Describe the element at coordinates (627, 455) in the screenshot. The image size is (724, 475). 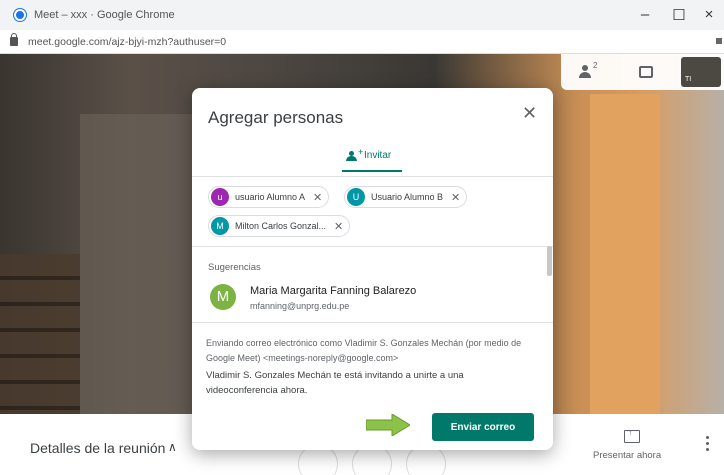
I see `present-now-label: Presentar ahora` at that location.